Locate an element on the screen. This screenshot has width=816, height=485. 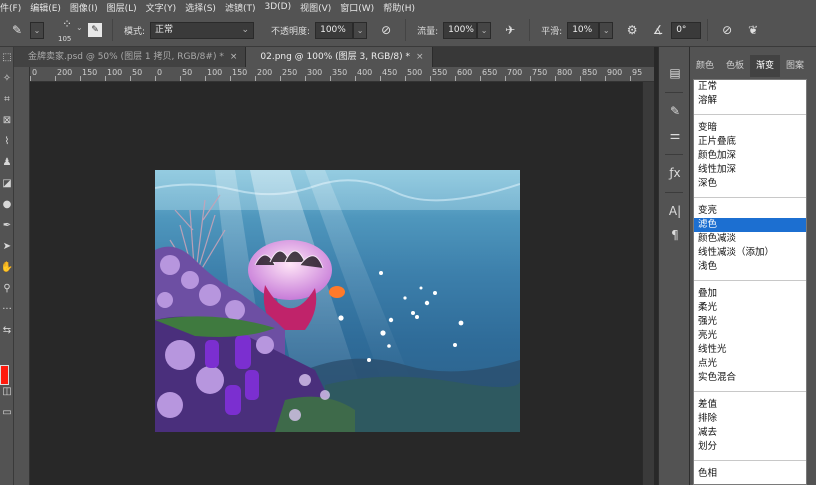
pen-tool-icon: ✒ is located at coordinates (7, 225).